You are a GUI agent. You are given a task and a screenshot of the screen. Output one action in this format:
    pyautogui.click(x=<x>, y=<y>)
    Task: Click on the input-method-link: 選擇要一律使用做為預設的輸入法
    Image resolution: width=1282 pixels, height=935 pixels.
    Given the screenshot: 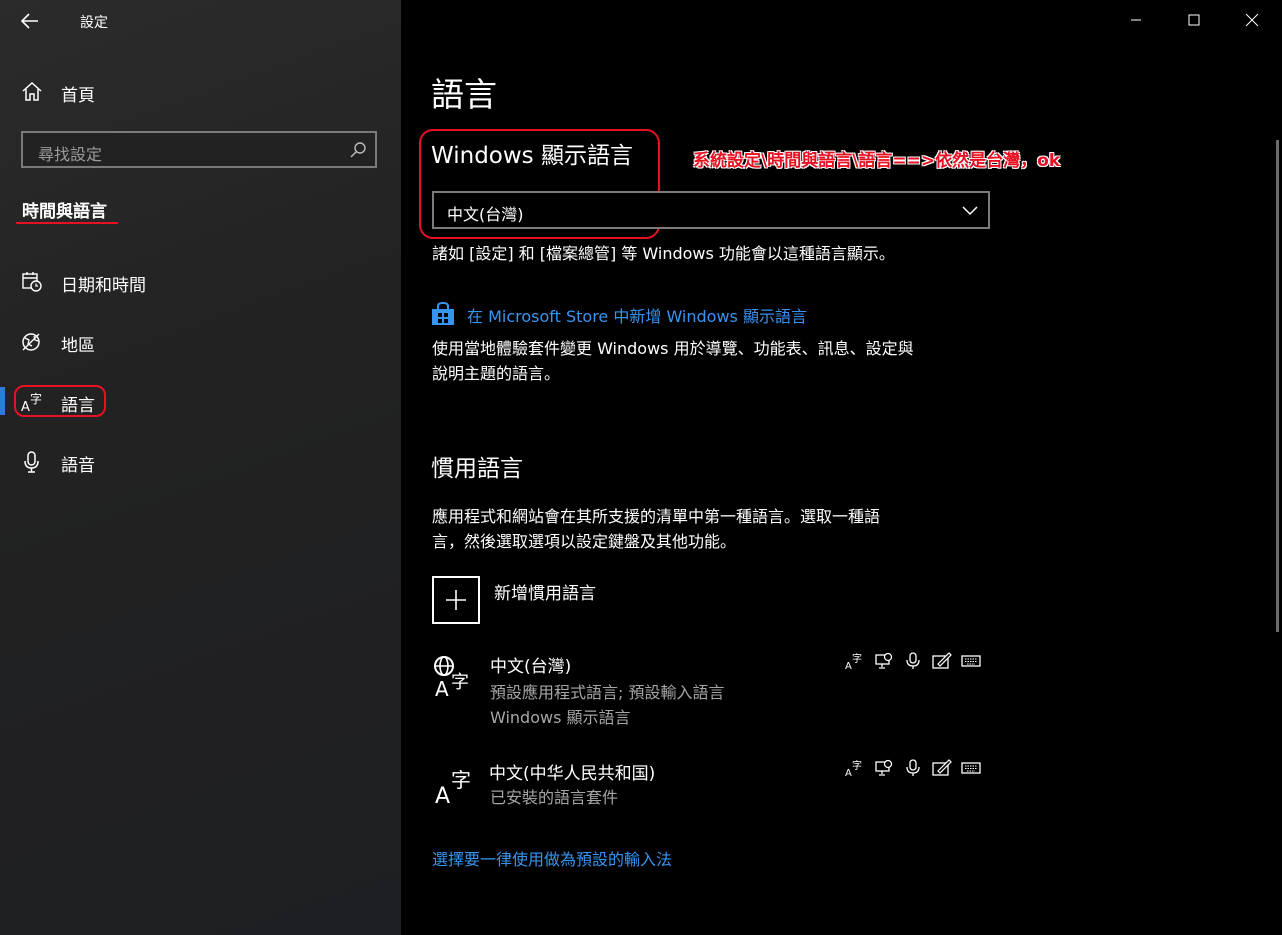 What is the action you would take?
    pyautogui.click(x=552, y=858)
    